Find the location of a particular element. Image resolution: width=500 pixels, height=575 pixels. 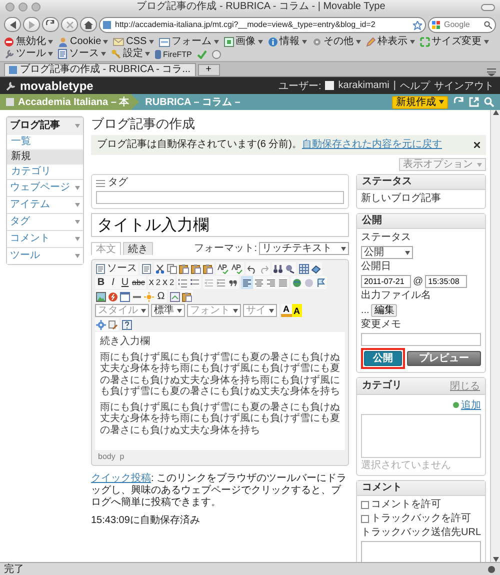

back-button is located at coordinates (12, 24).